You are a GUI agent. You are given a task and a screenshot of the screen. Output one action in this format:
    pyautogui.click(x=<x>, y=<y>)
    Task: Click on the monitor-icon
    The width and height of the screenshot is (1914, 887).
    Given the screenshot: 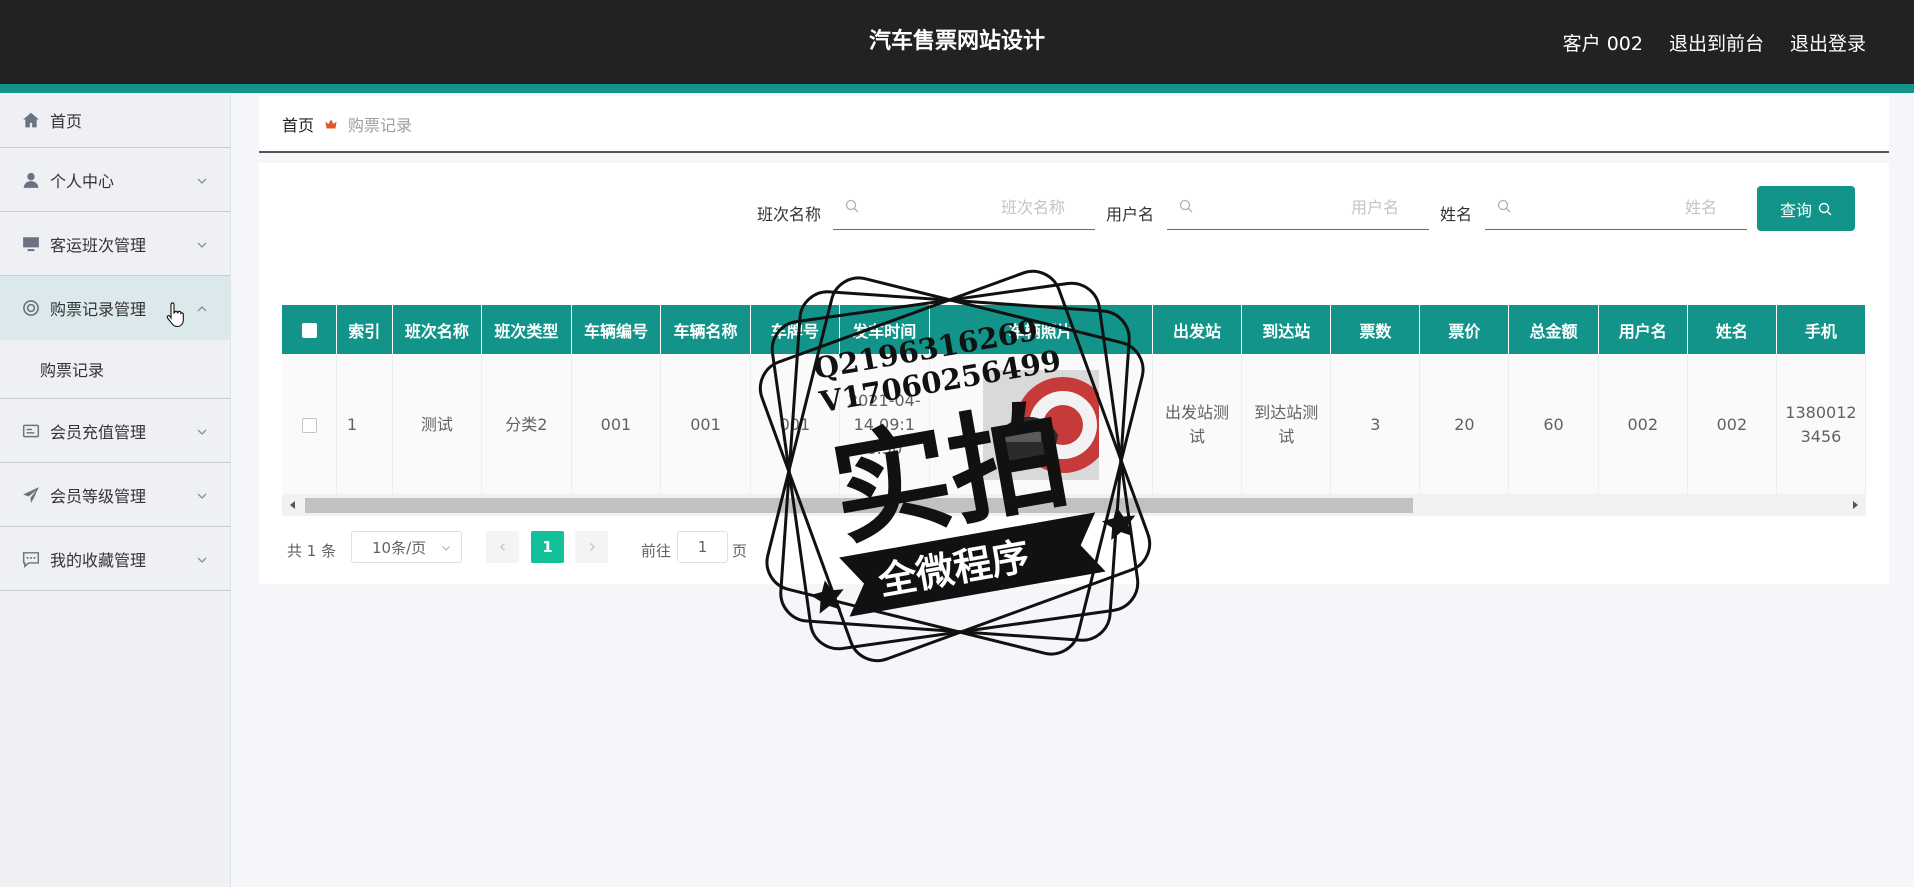 What is the action you would take?
    pyautogui.click(x=31, y=244)
    